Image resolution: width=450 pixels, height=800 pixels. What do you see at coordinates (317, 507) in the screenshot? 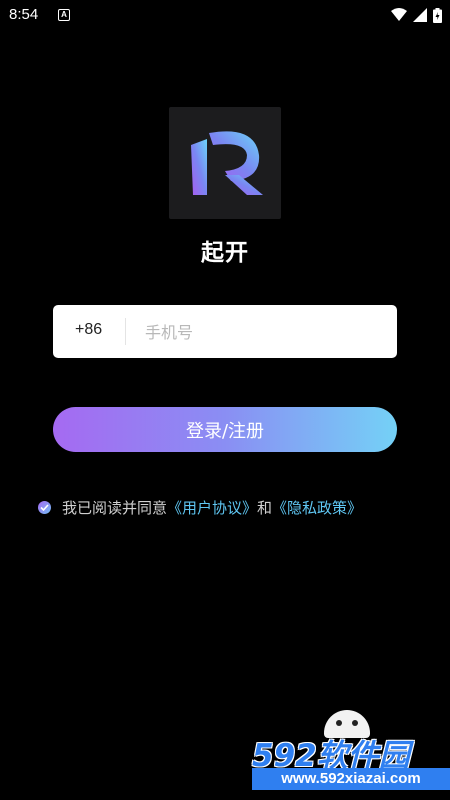
I see `privacy-policy-link: 《隐私政策》` at bounding box center [317, 507].